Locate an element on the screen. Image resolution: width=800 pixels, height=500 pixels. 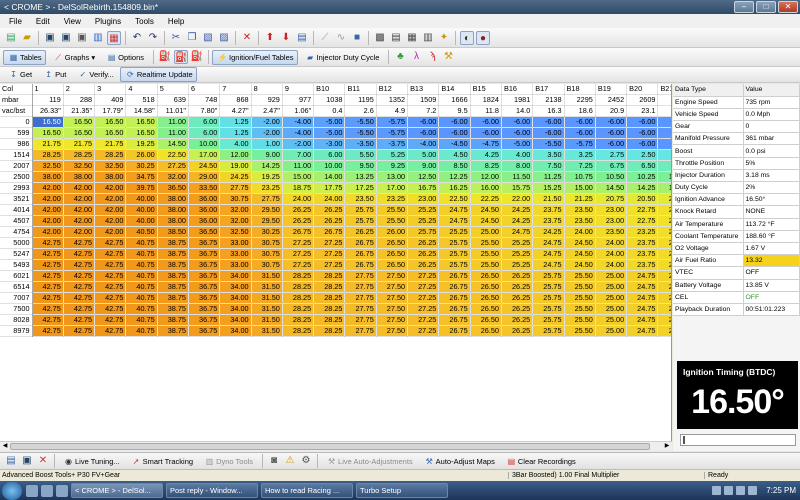
table-cell: -5.75 is located at coordinates (392, 133).